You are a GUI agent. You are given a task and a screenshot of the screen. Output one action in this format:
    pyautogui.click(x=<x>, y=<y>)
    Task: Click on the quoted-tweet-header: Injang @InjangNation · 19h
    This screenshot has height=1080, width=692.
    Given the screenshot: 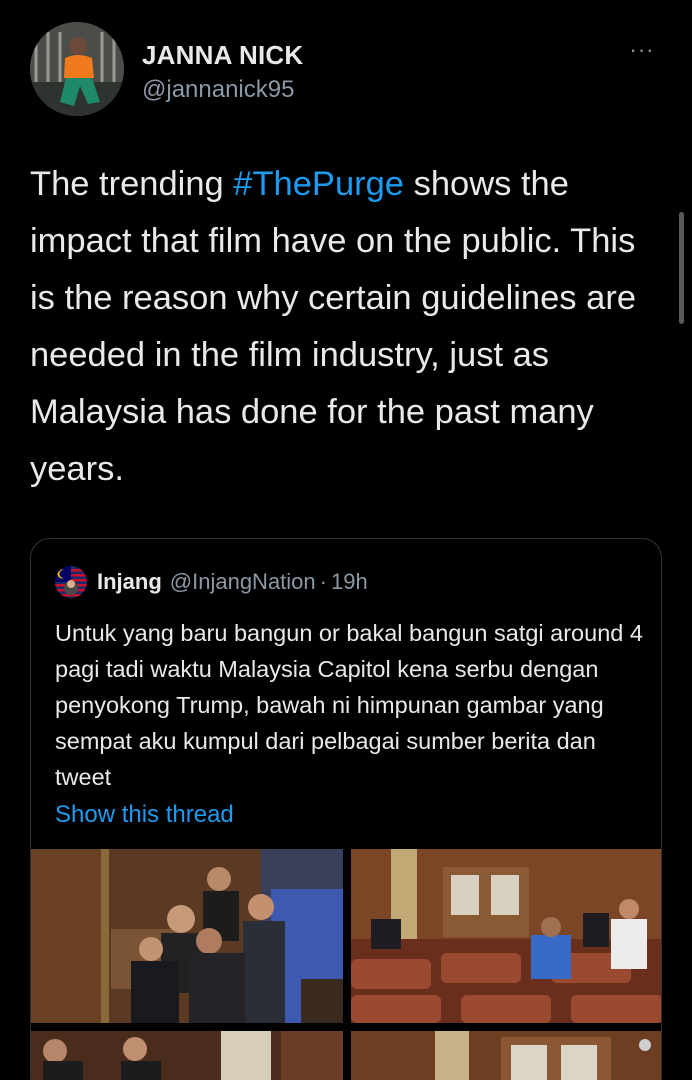 What is the action you would take?
    pyautogui.click(x=211, y=582)
    